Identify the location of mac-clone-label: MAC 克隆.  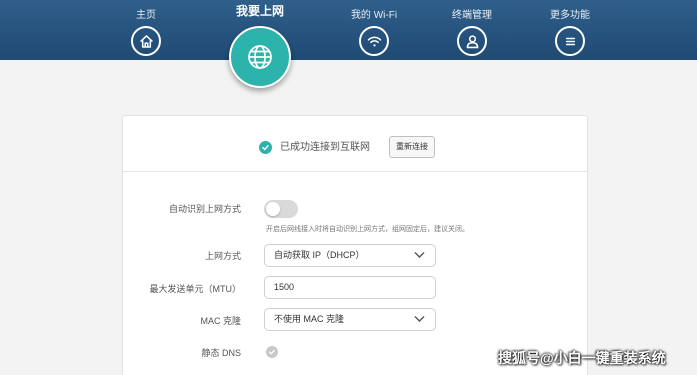
(220, 321).